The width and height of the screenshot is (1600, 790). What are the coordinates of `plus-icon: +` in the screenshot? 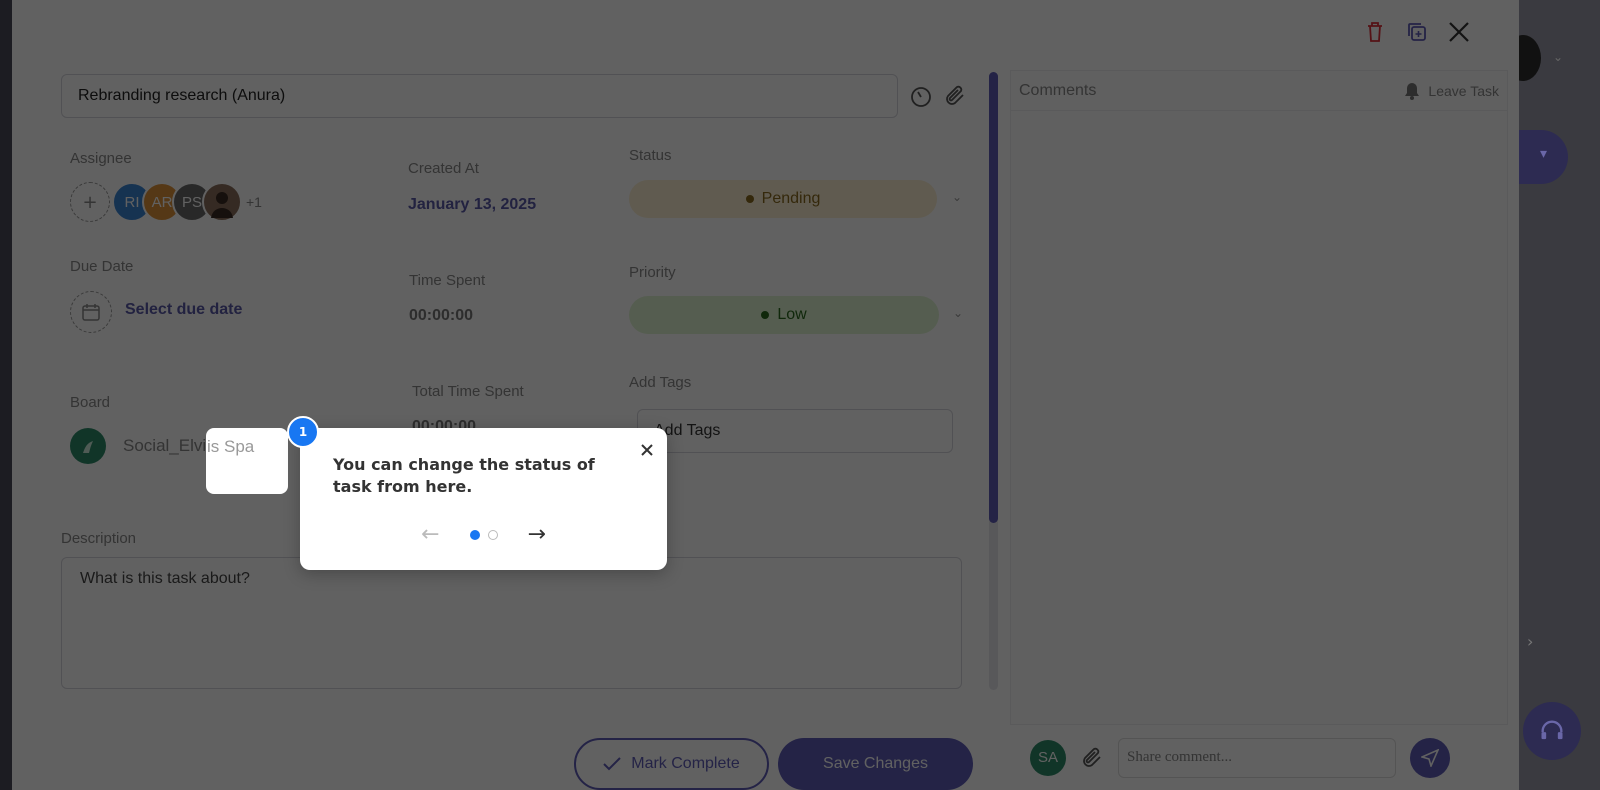 It's located at (90, 202).